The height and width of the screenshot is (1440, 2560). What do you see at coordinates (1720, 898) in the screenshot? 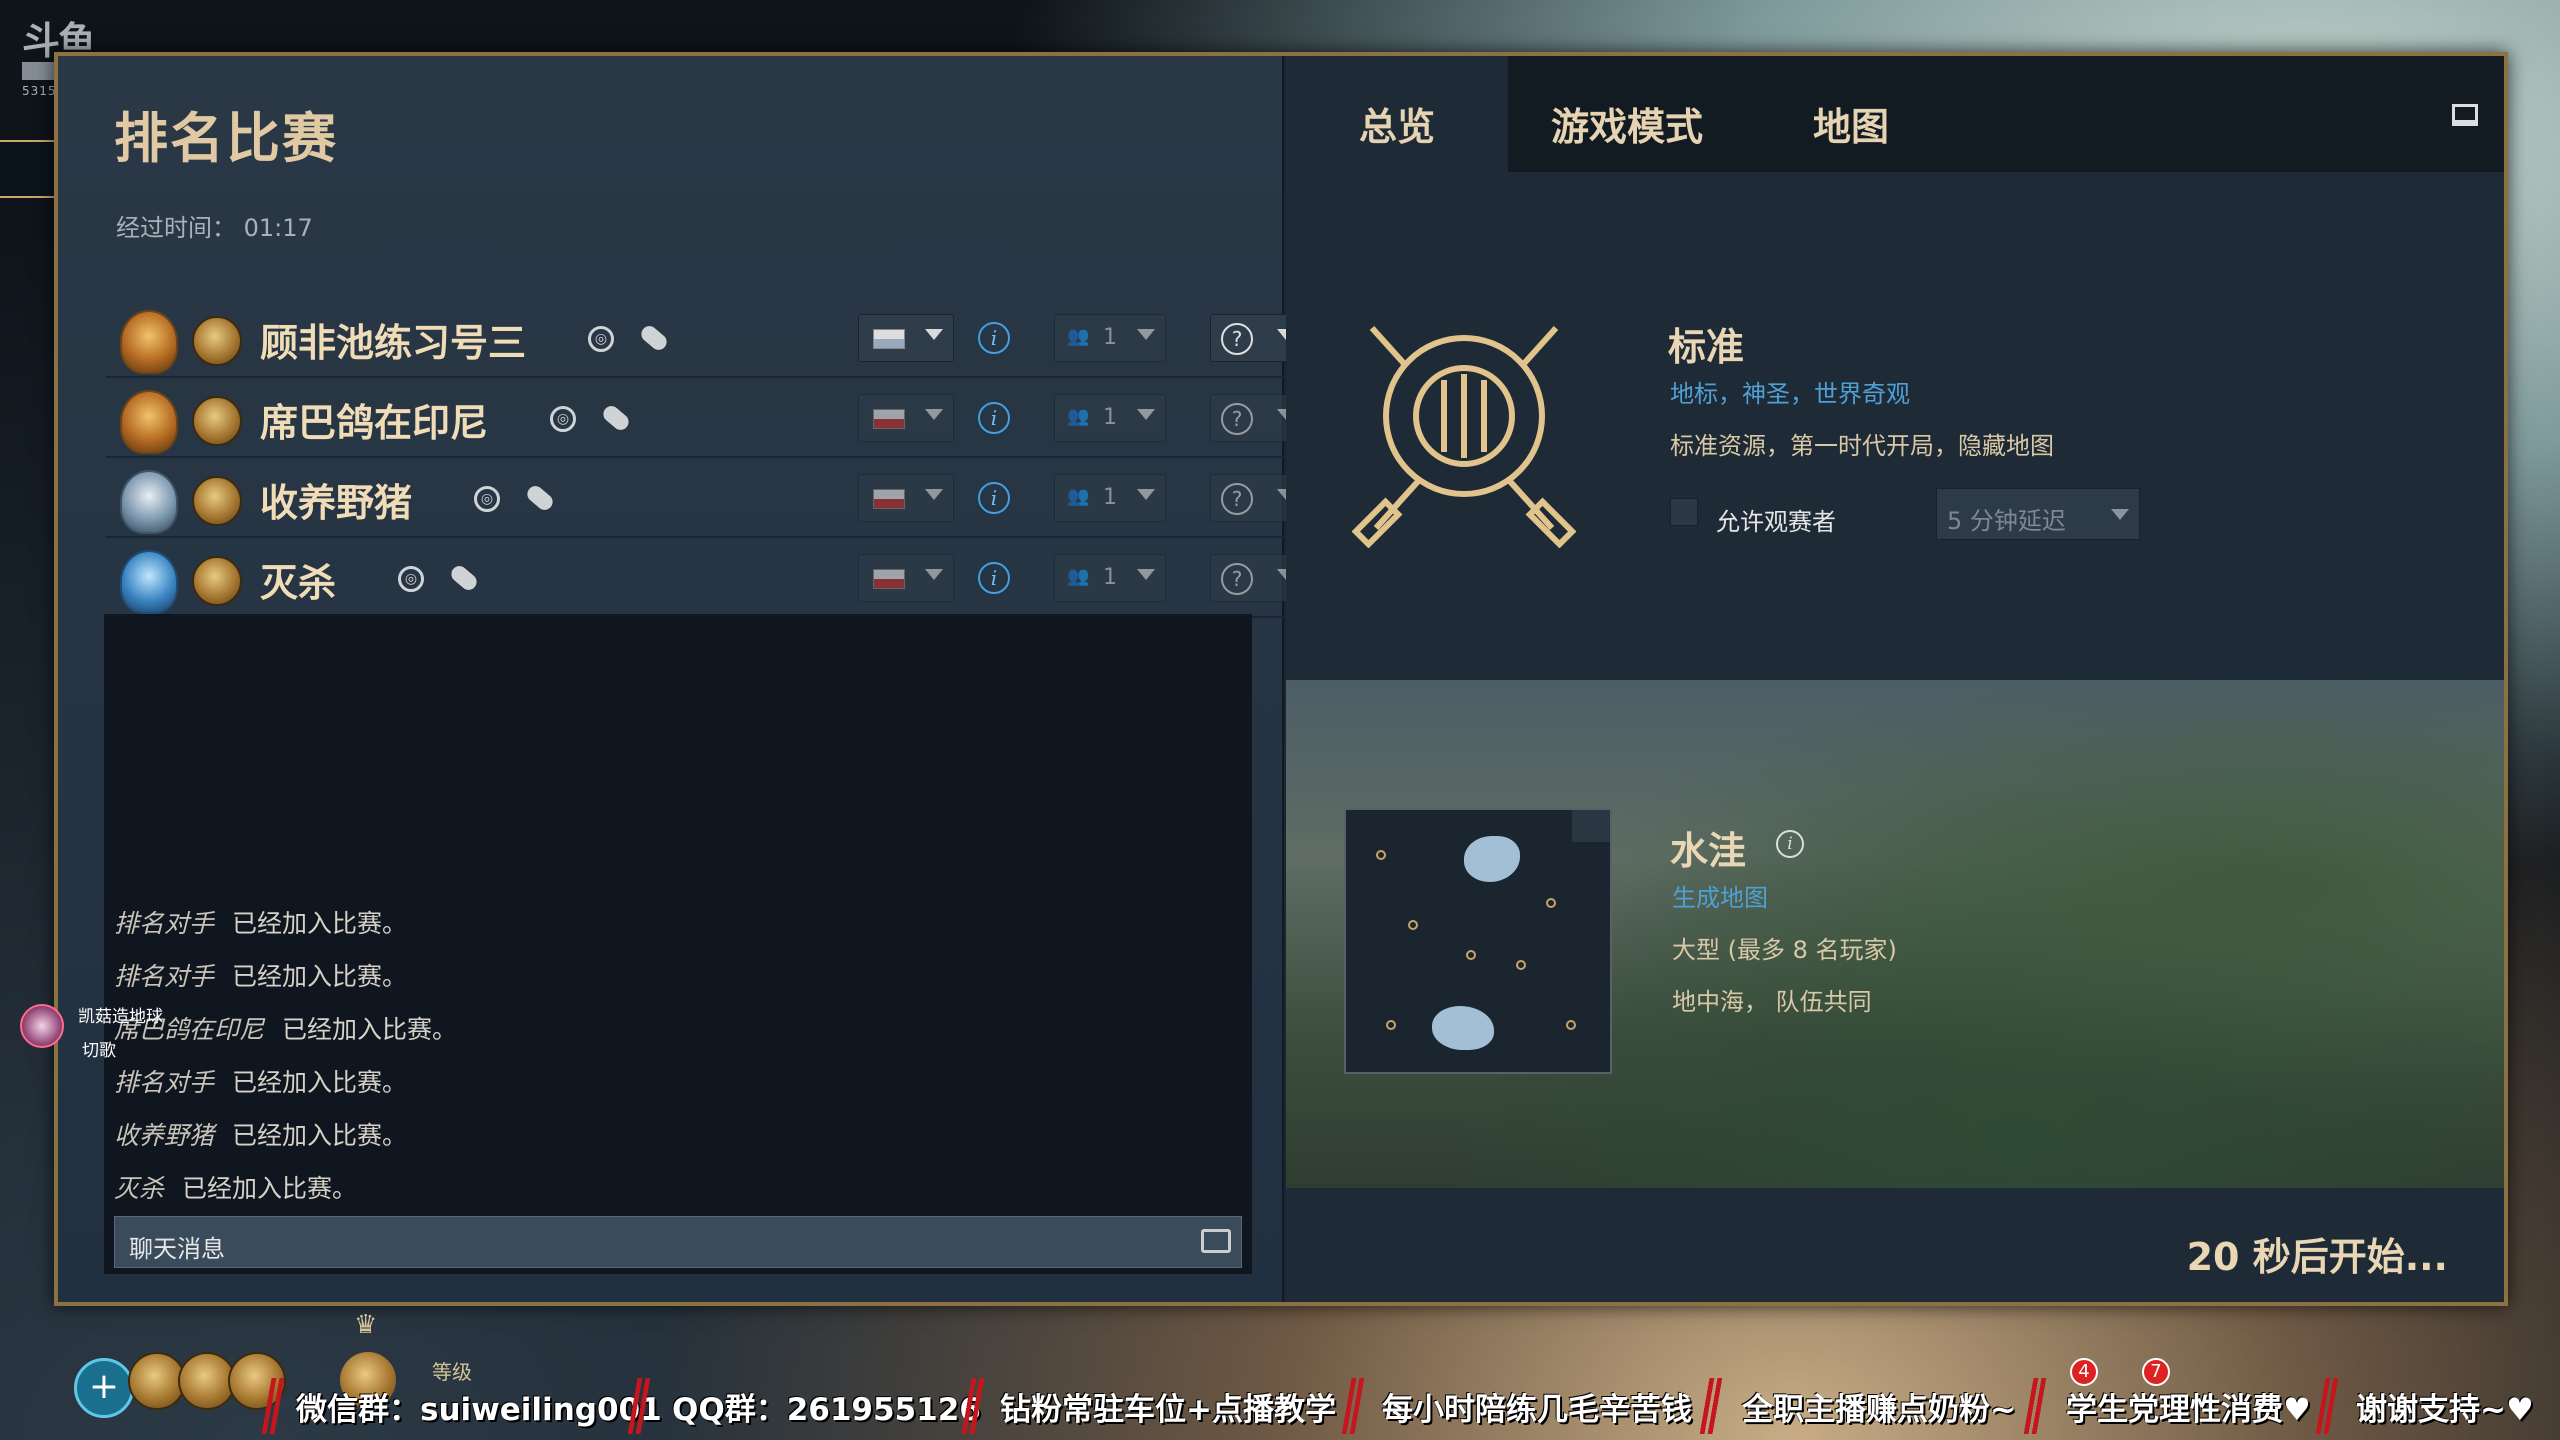
I see `map-type: 生成地图` at bounding box center [1720, 898].